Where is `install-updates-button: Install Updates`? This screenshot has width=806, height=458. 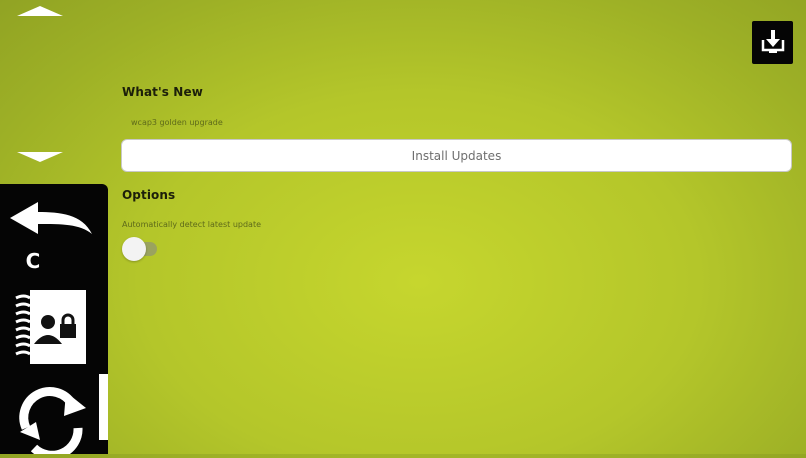 install-updates-button: Install Updates is located at coordinates (456, 155).